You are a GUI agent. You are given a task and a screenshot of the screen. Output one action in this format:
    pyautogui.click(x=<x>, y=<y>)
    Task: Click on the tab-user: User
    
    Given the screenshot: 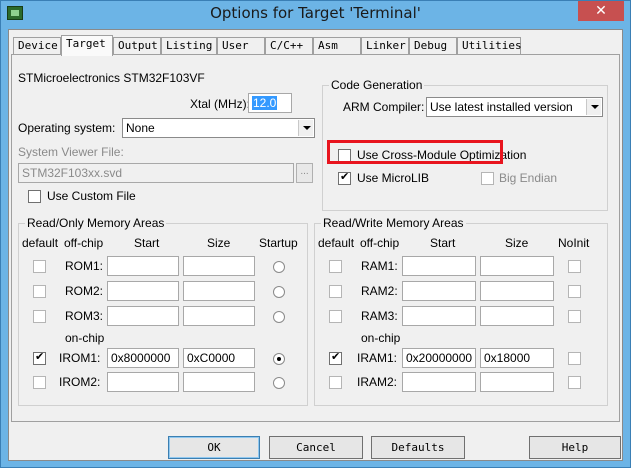 What is the action you would take?
    pyautogui.click(x=241, y=46)
    